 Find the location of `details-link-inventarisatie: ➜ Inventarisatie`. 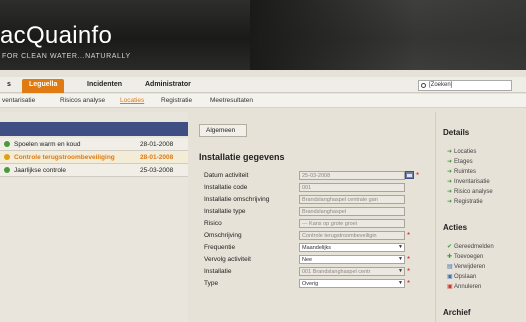

details-link-inventarisatie: ➜ Inventarisatie is located at coordinates (468, 181).